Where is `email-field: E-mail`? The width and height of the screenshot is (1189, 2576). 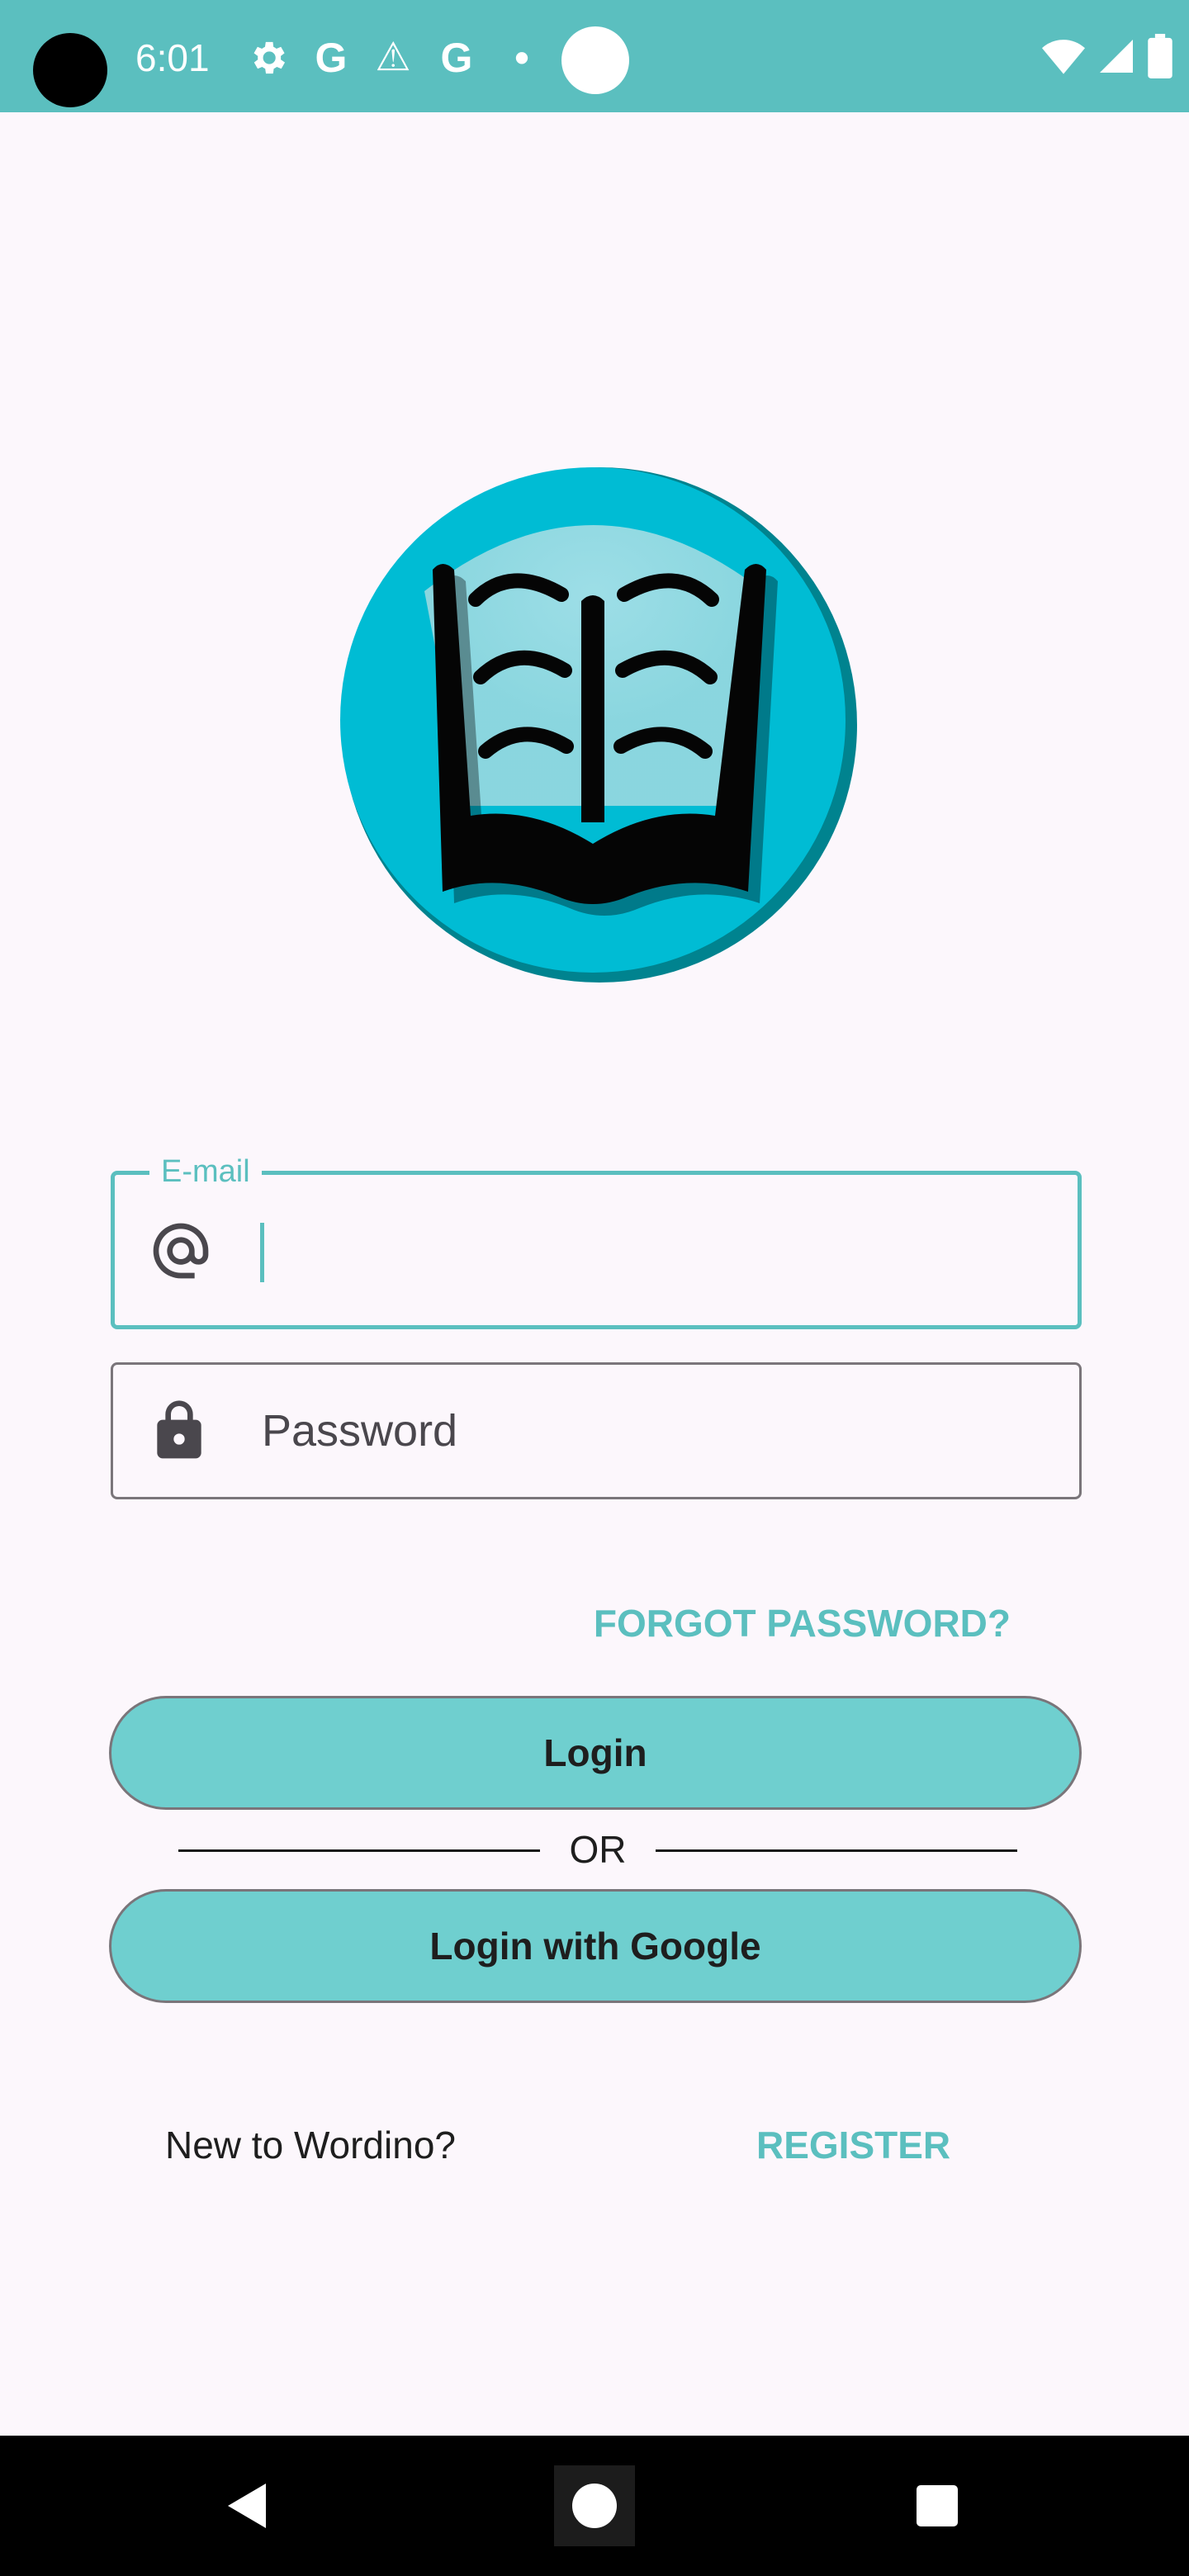
email-field: E-mail is located at coordinates (596, 1241).